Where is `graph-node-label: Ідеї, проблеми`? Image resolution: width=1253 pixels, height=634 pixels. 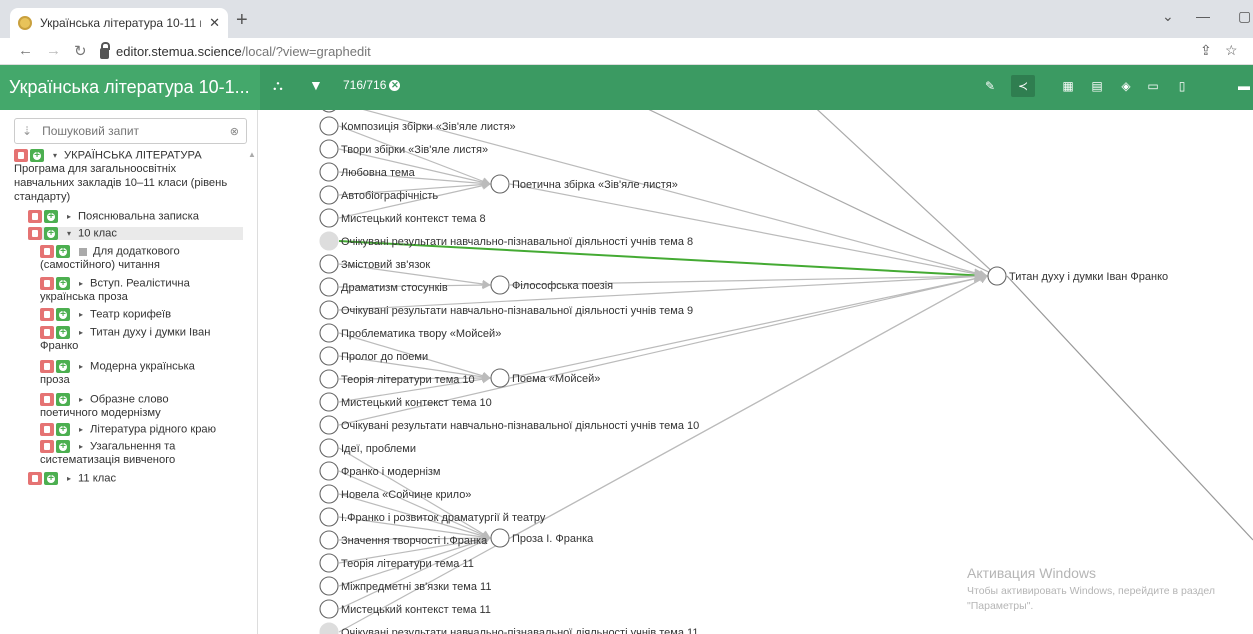
graph-node-label: Ідеї, проблеми is located at coordinates (378, 449).